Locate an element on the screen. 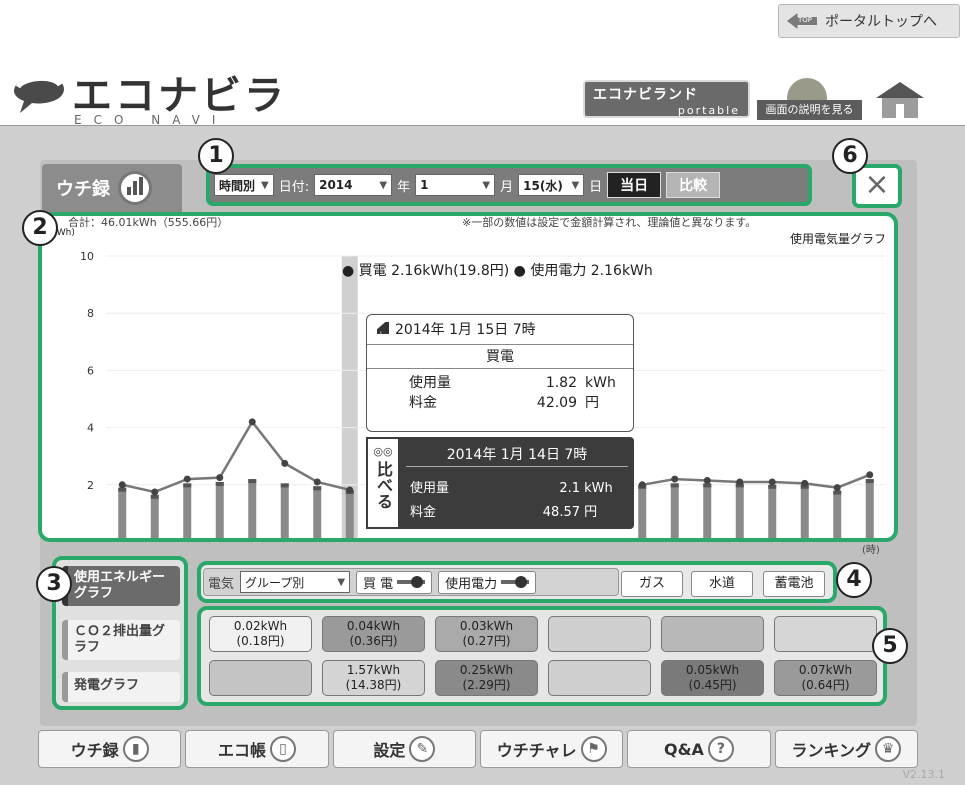 The image size is (965, 785). group-value: グループ別 is located at coordinates (275, 582).